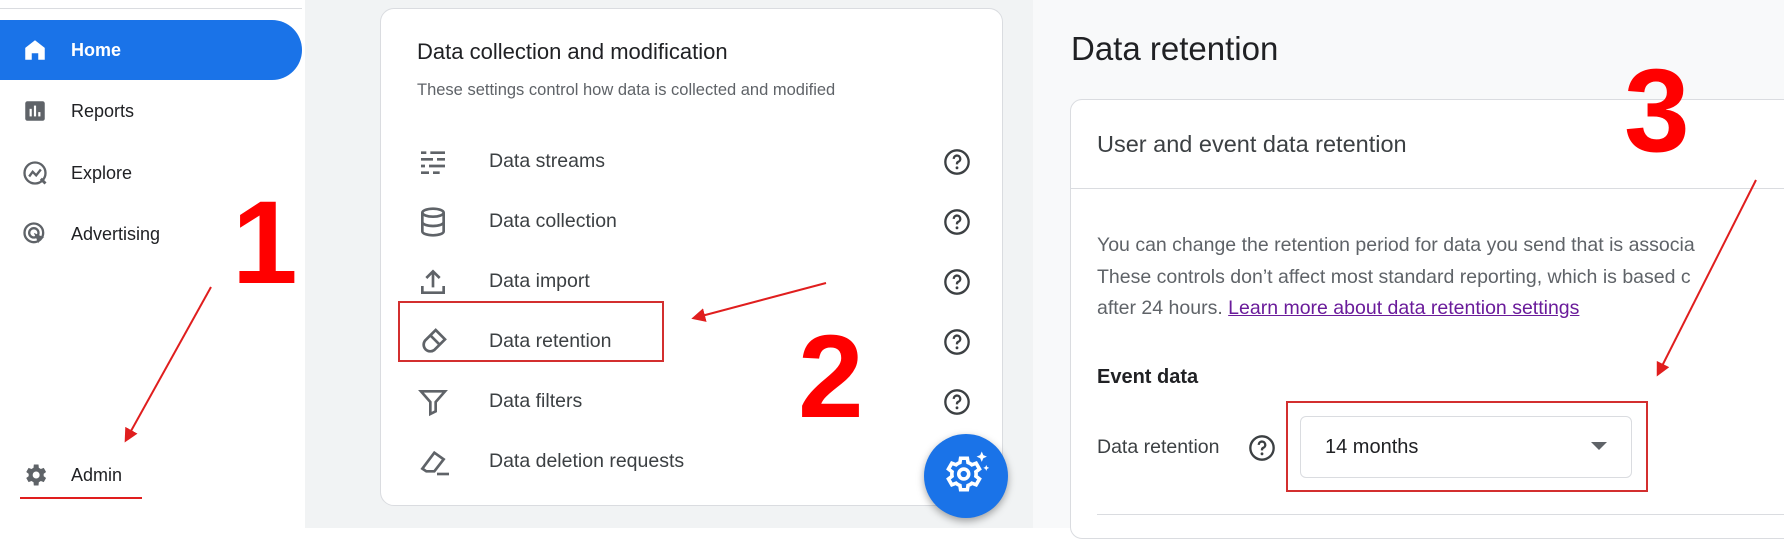 This screenshot has height=539, width=1784. Describe the element at coordinates (433, 462) in the screenshot. I see `eraser-icon` at that location.